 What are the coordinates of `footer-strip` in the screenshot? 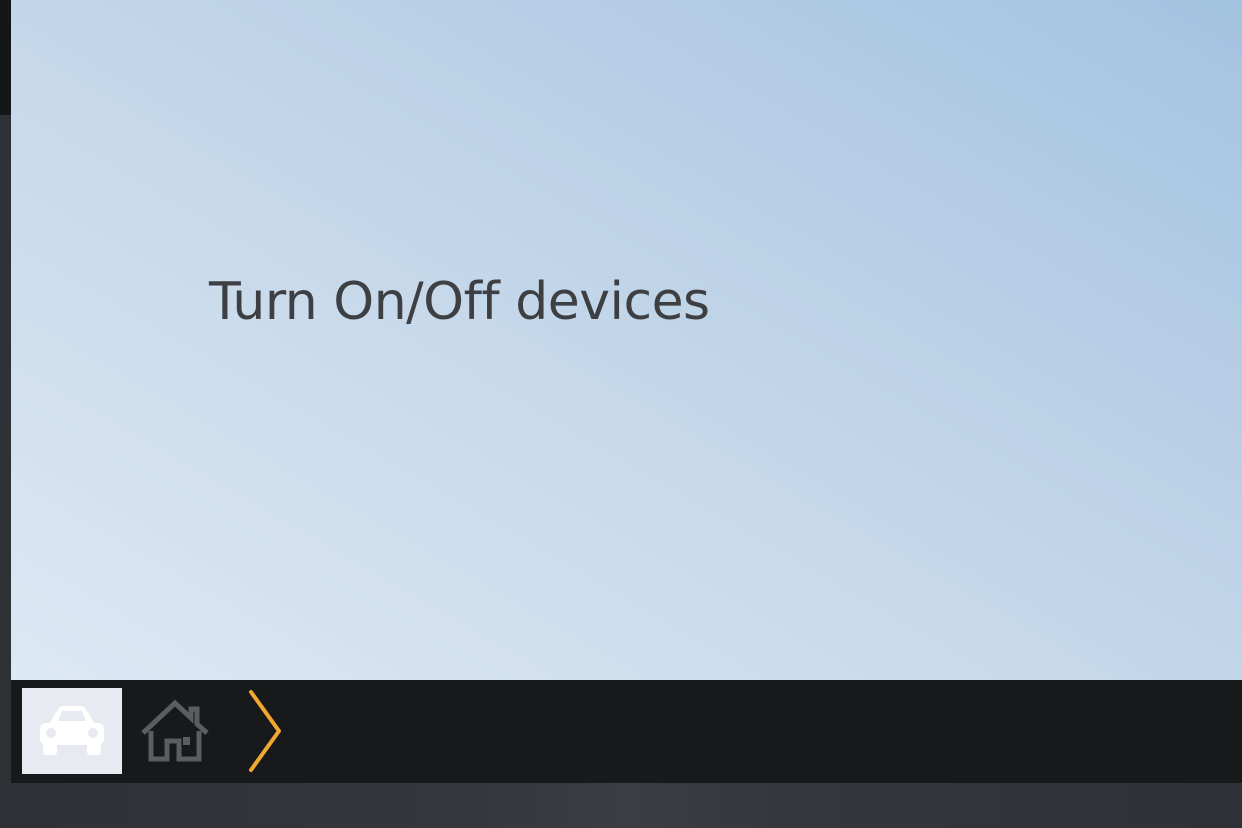 It's located at (626, 805).